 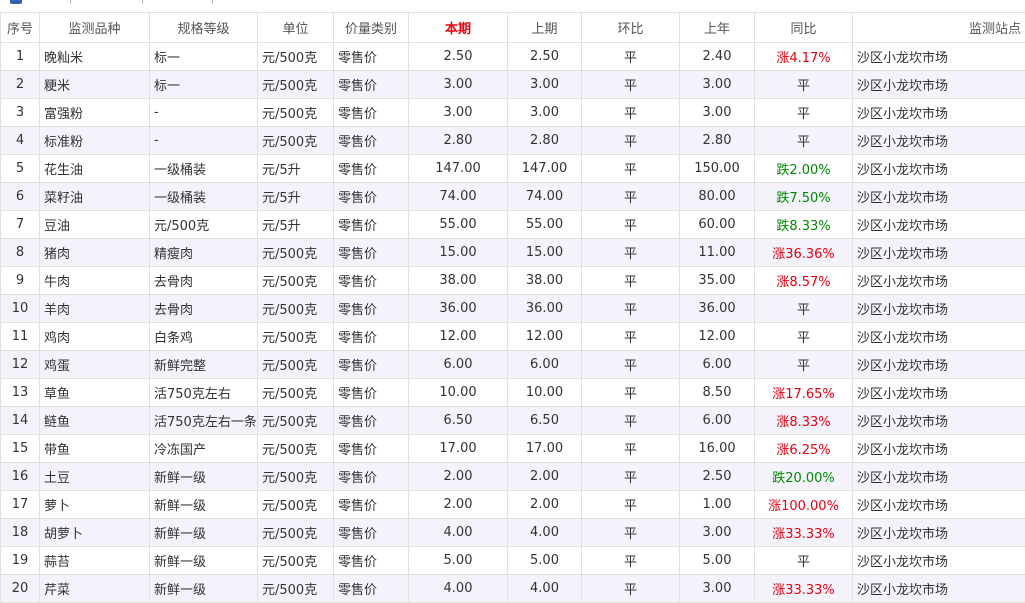 I want to click on cell-yoy: 跌7.50%, so click(x=804, y=197).